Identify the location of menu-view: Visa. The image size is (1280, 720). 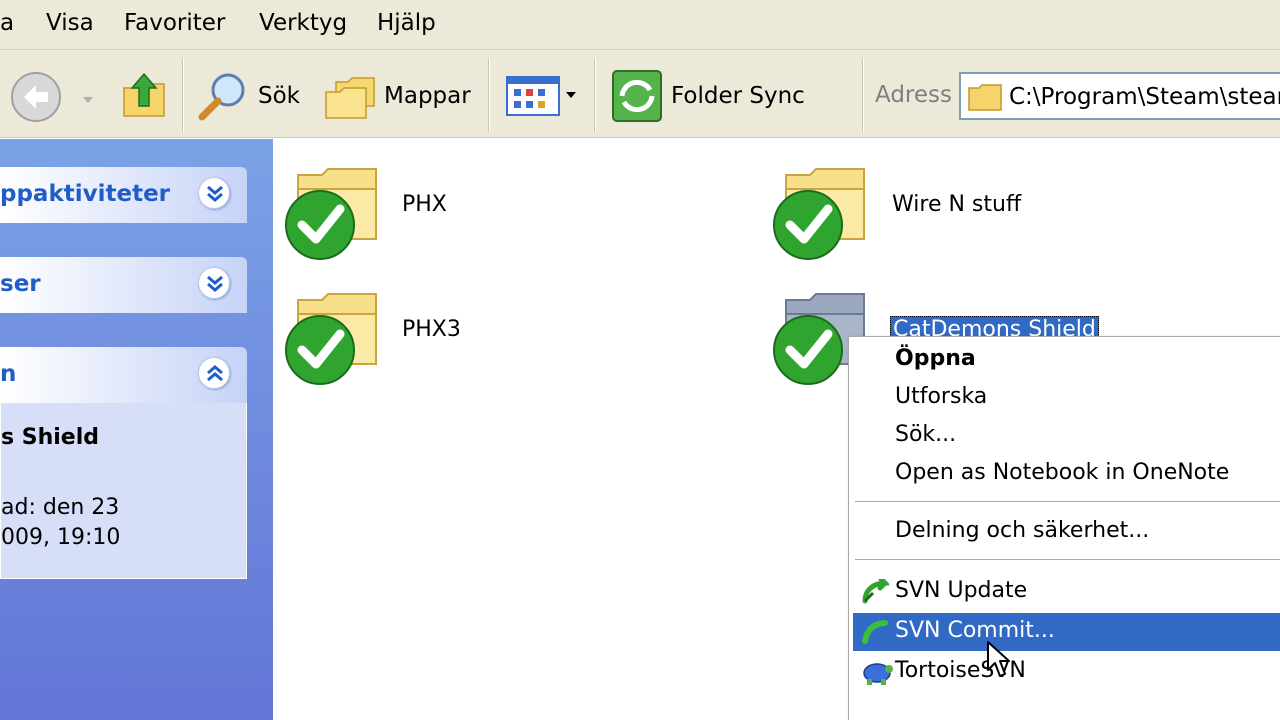
(70, 23).